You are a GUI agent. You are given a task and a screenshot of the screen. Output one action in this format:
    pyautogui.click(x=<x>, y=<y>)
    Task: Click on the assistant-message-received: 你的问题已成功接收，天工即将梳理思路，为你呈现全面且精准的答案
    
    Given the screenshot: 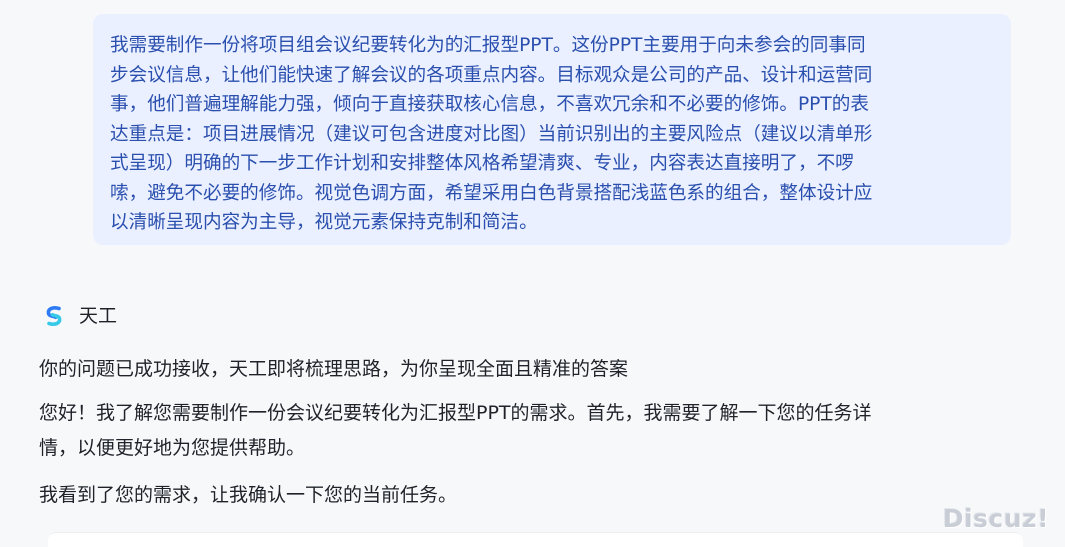 What is the action you would take?
    pyautogui.click(x=334, y=369)
    